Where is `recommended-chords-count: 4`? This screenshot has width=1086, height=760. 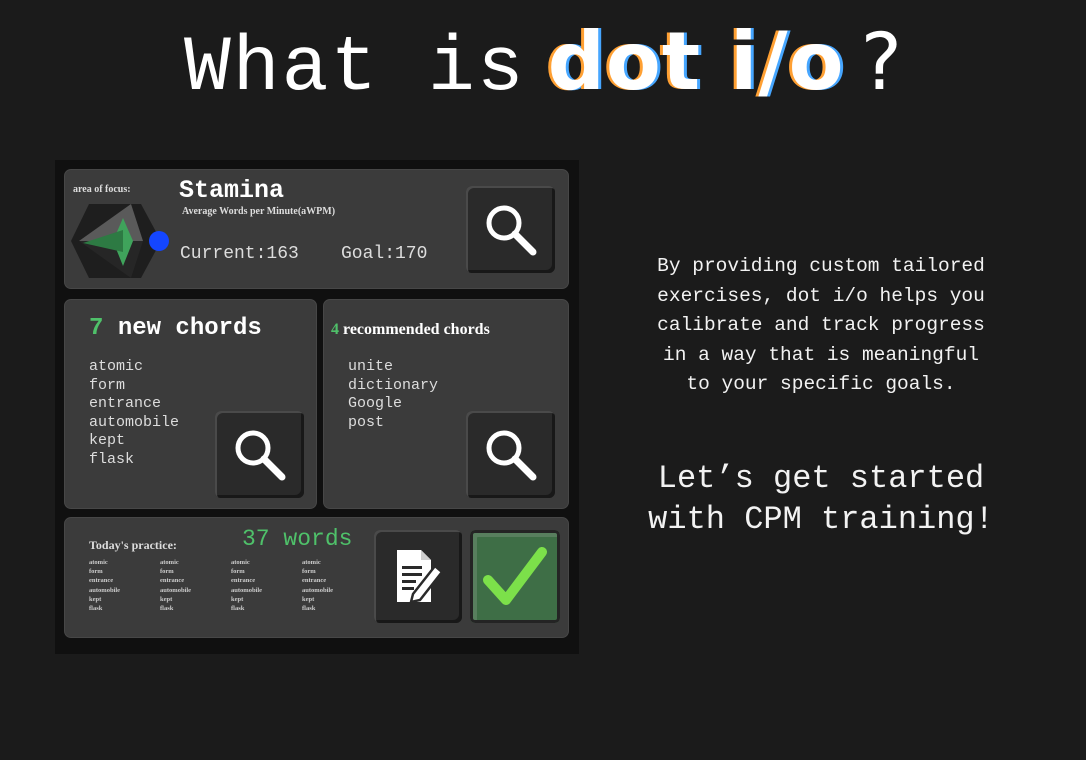 recommended-chords-count: 4 is located at coordinates (335, 329).